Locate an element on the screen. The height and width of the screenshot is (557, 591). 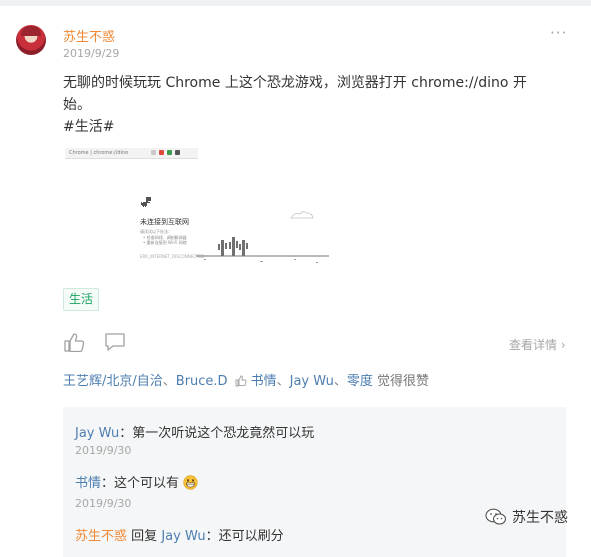
dino-game-scene is located at coordinates (262, 237).